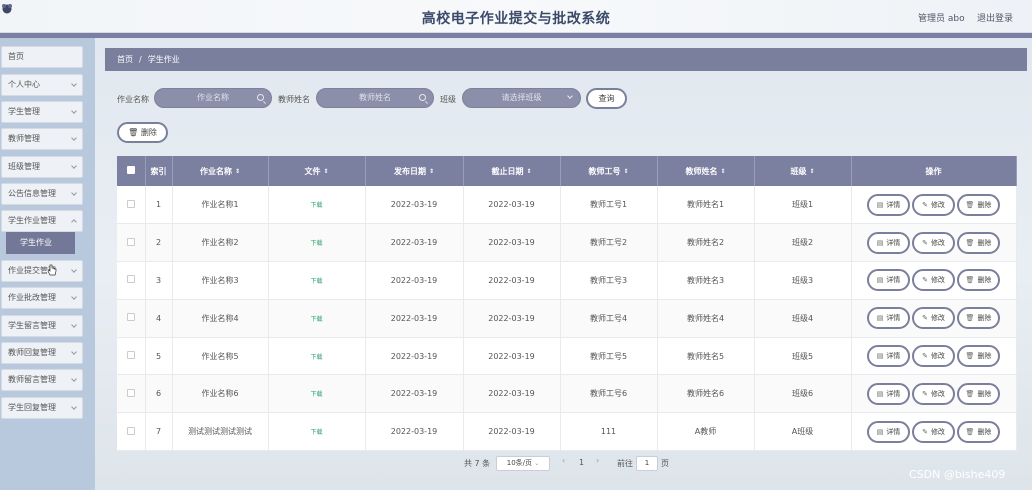 This screenshot has height=490, width=1032. I want to click on prev-page-button: ‹, so click(563, 460).